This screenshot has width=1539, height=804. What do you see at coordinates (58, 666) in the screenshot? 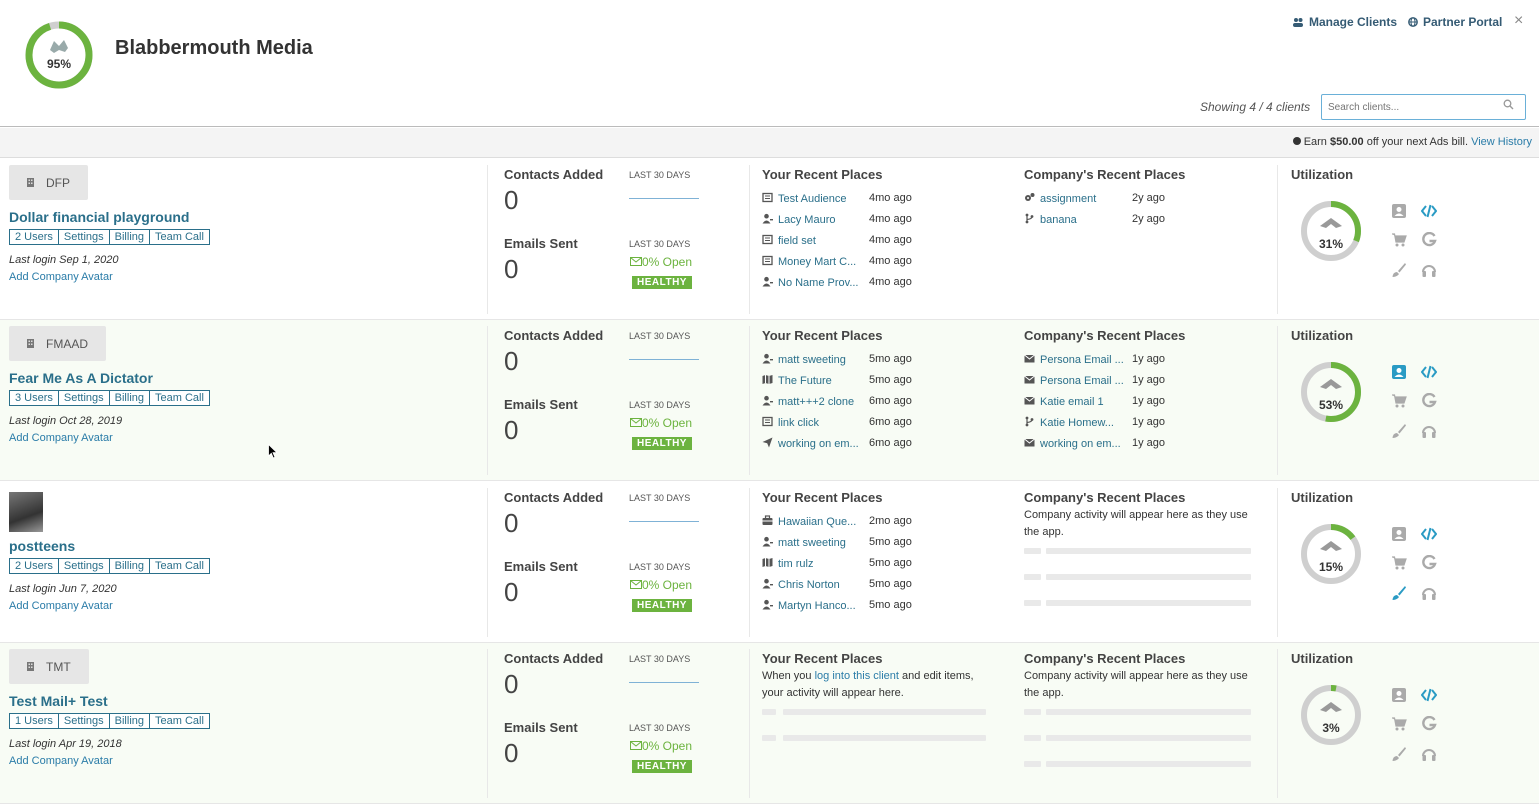
I see `client-initials: TMT` at bounding box center [58, 666].